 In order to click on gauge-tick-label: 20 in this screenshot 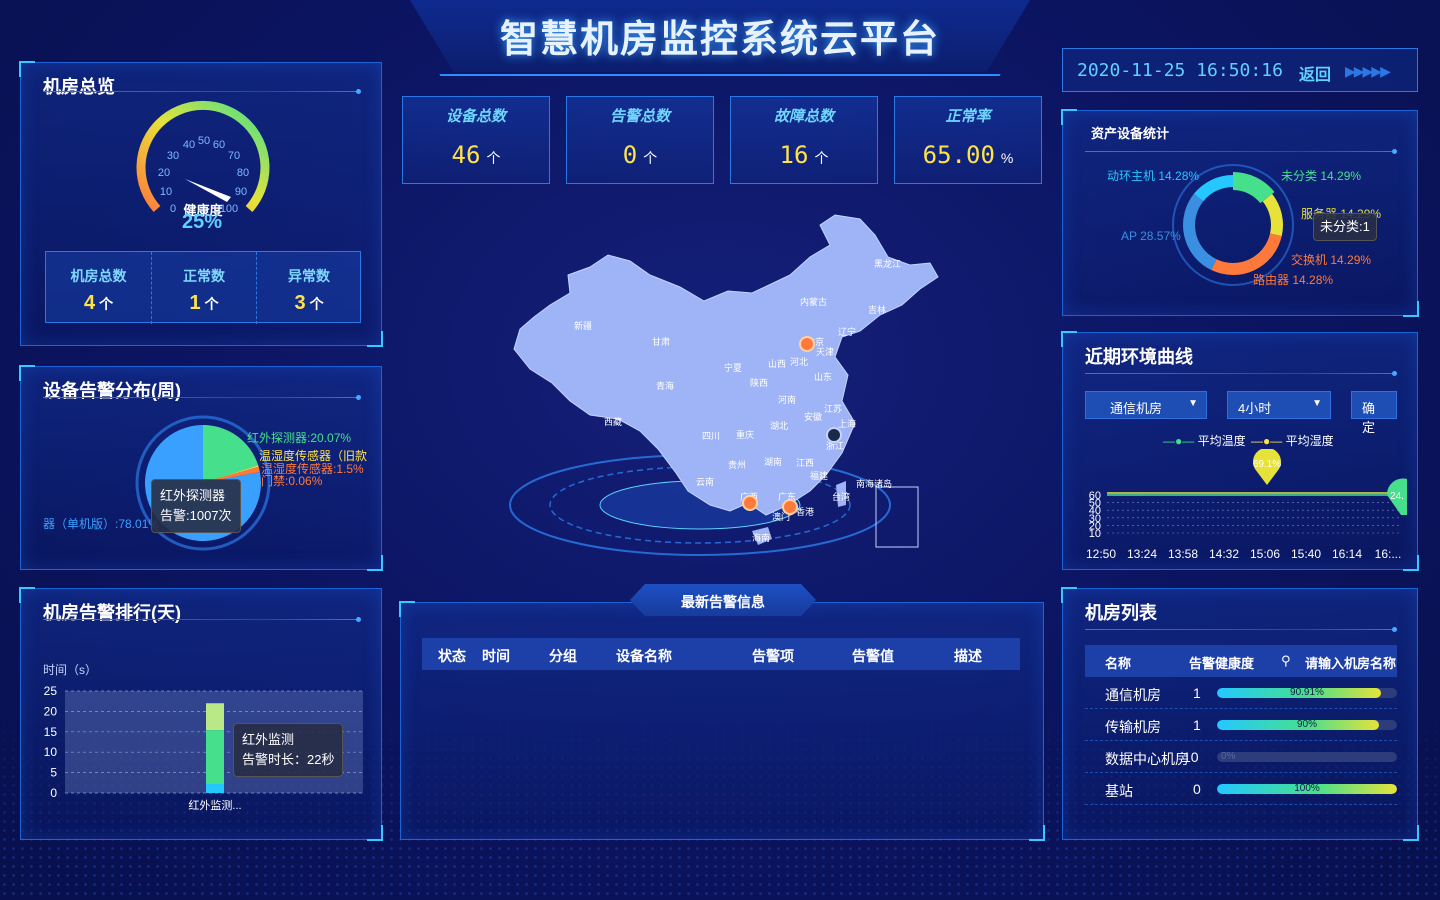, I will do `click(164, 173)`.